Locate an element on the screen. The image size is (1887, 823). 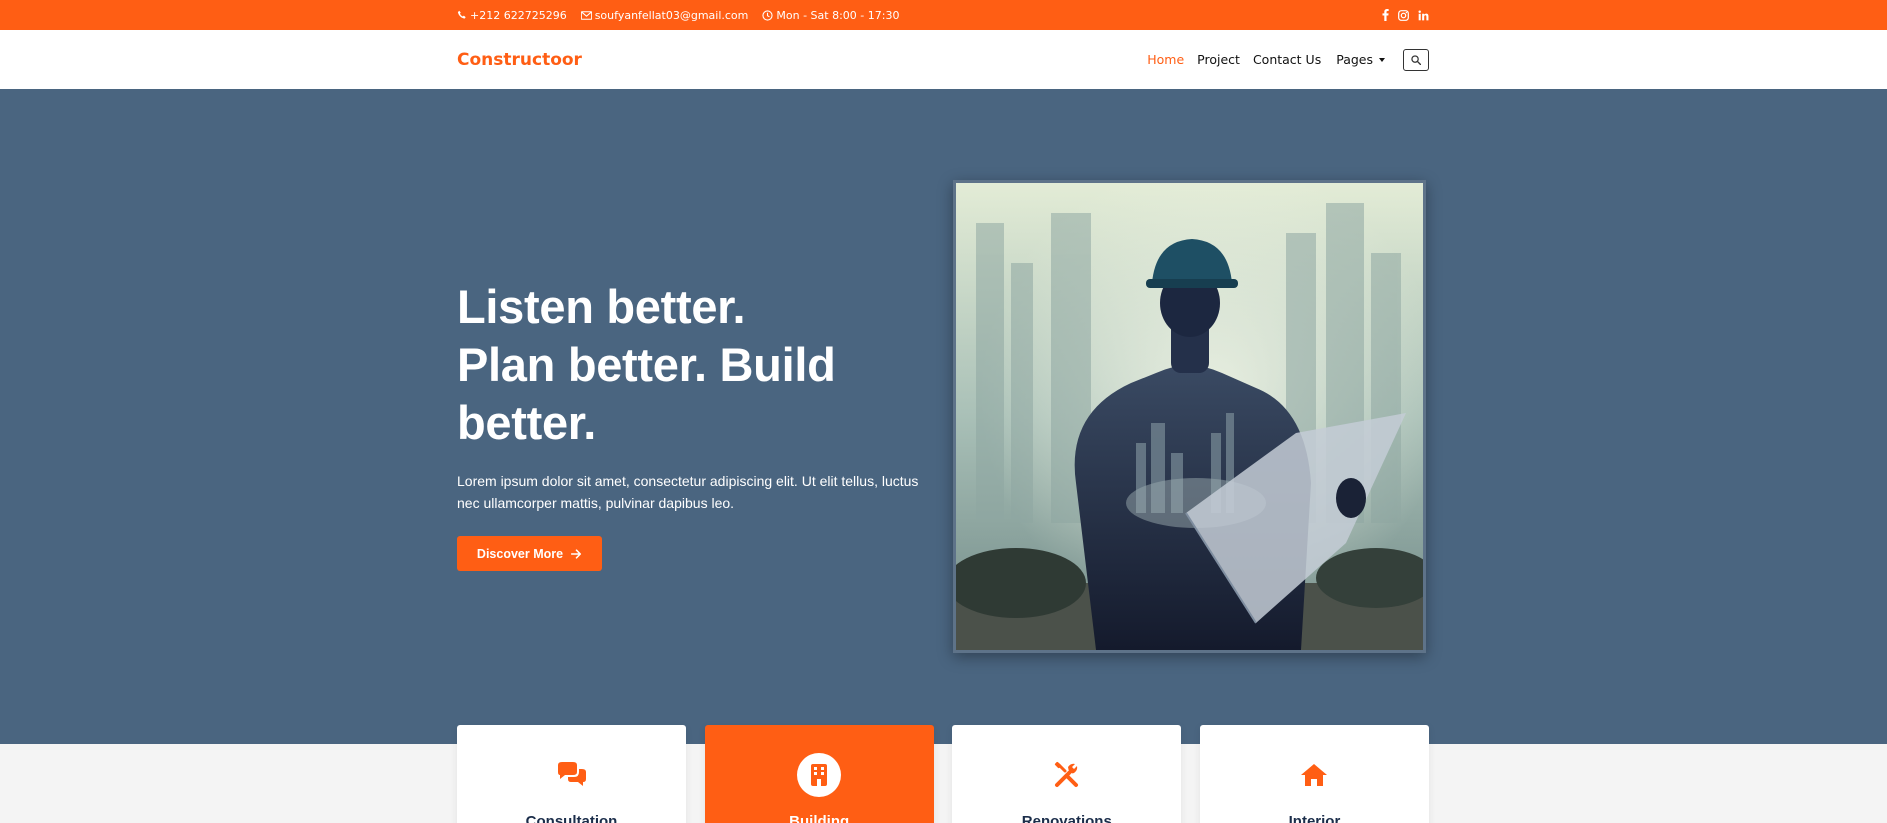
nav-pages-dropdown: Pages is located at coordinates (1360, 59).